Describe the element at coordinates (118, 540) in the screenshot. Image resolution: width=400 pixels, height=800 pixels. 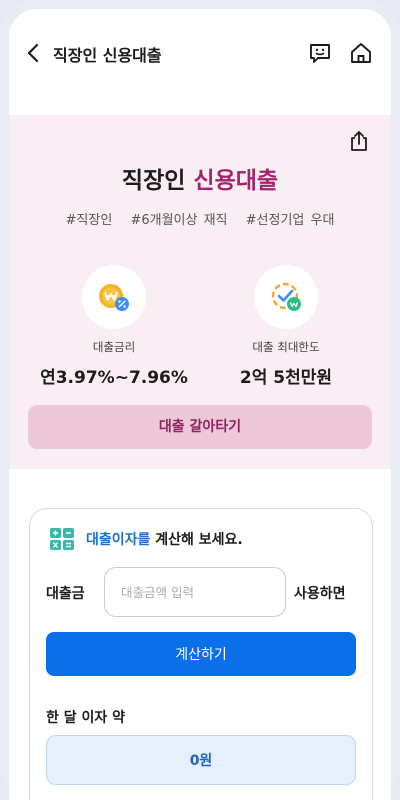
I see `calculator-heading-accent: 대출이자를` at that location.